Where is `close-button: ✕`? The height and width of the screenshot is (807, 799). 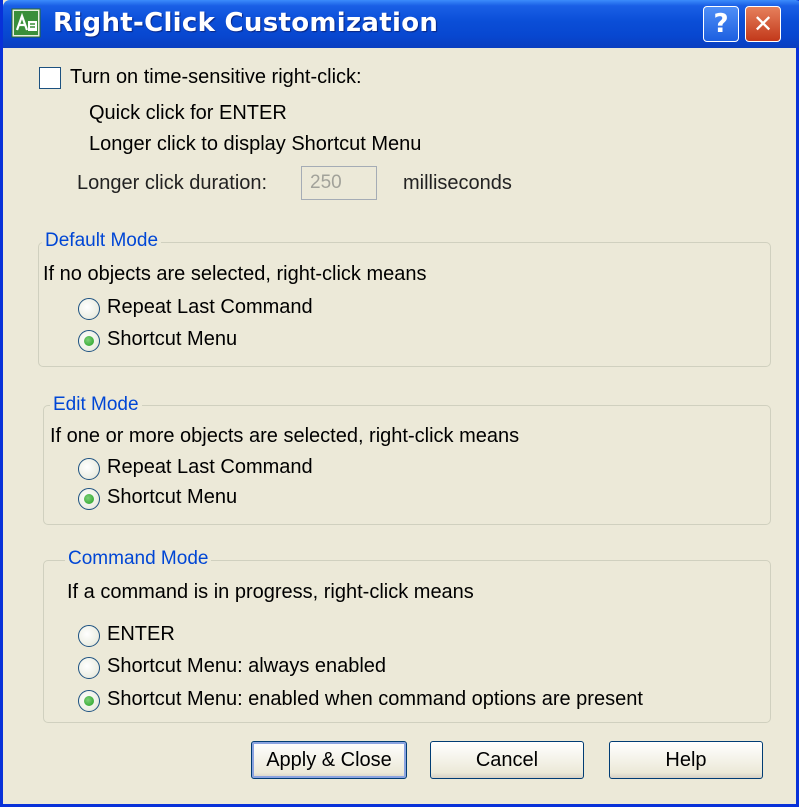
close-button: ✕ is located at coordinates (763, 24).